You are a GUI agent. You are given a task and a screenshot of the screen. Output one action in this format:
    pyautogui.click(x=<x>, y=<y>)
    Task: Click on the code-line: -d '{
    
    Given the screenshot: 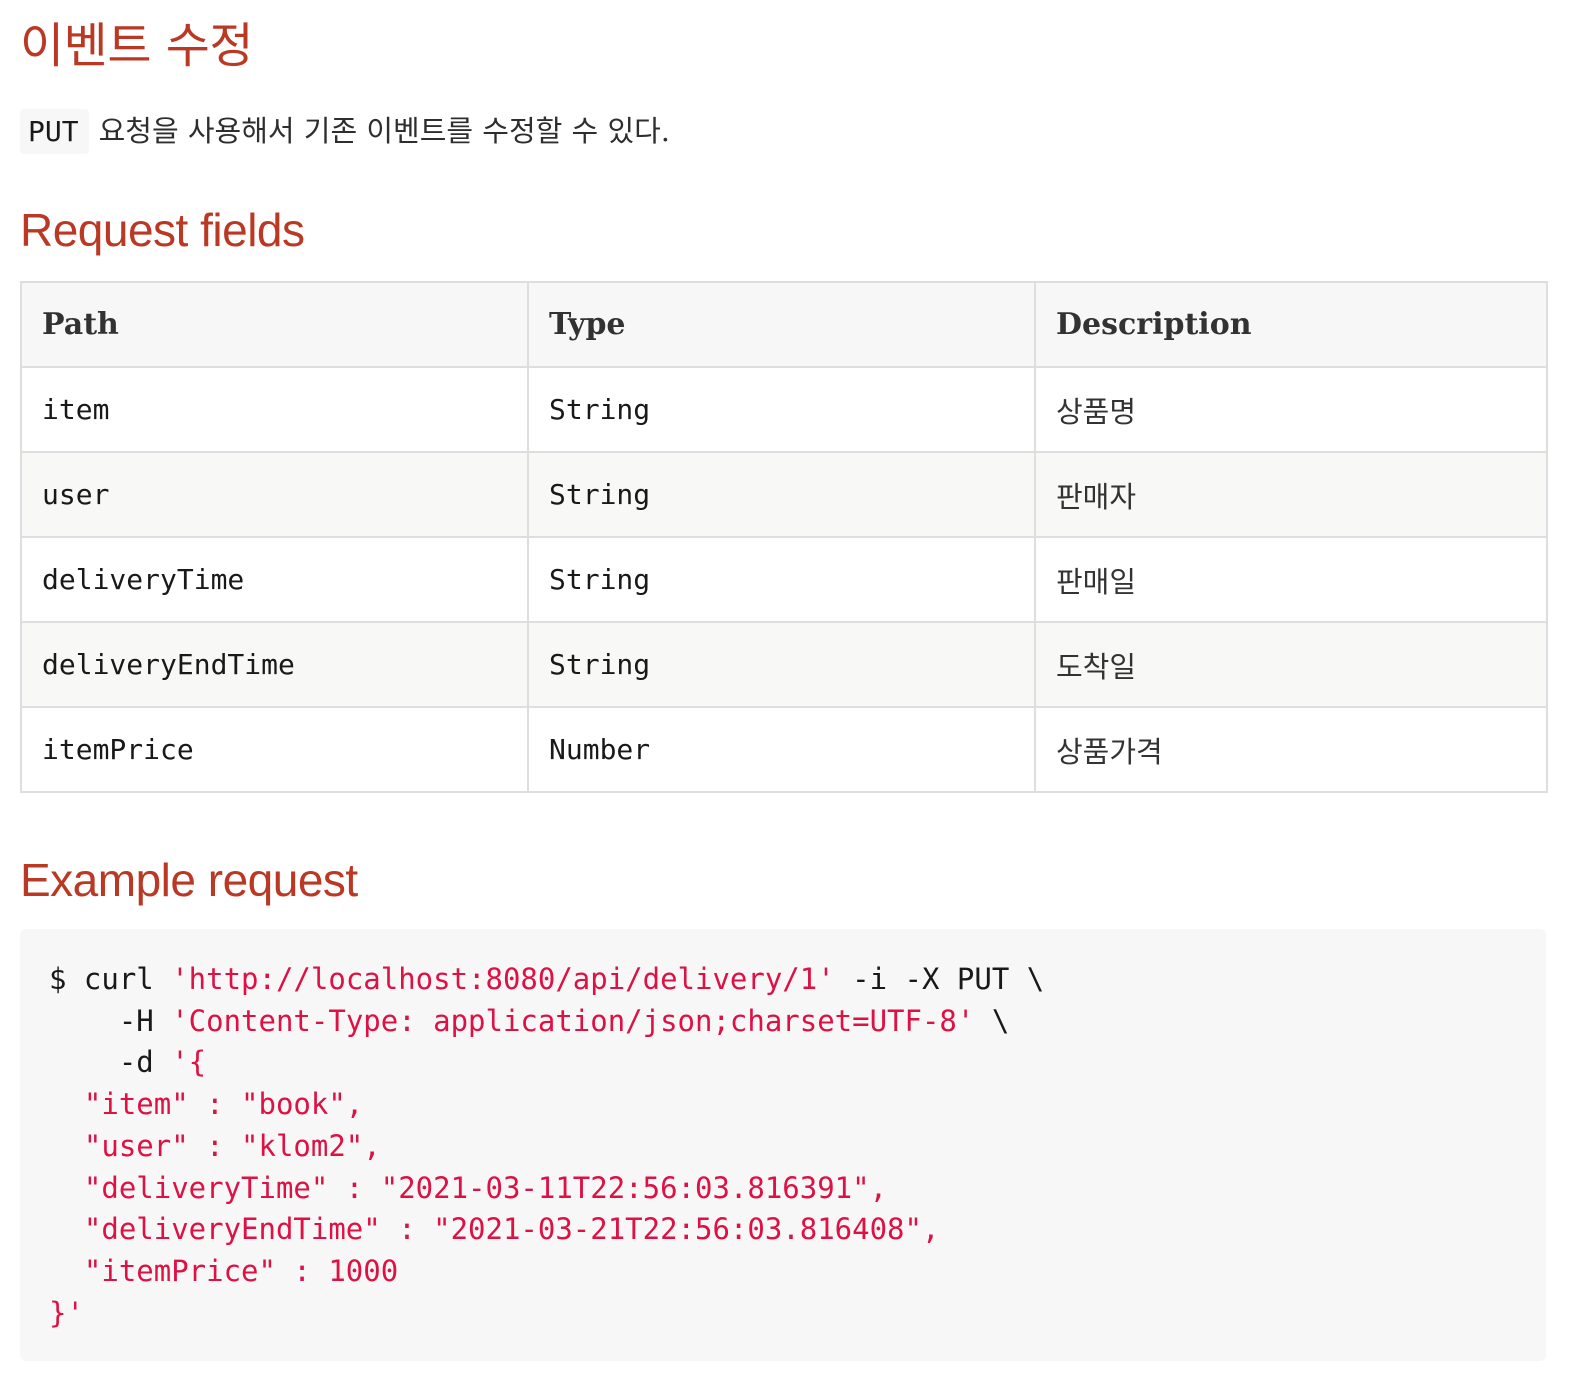 What is the action you would take?
    pyautogui.click(x=128, y=1062)
    